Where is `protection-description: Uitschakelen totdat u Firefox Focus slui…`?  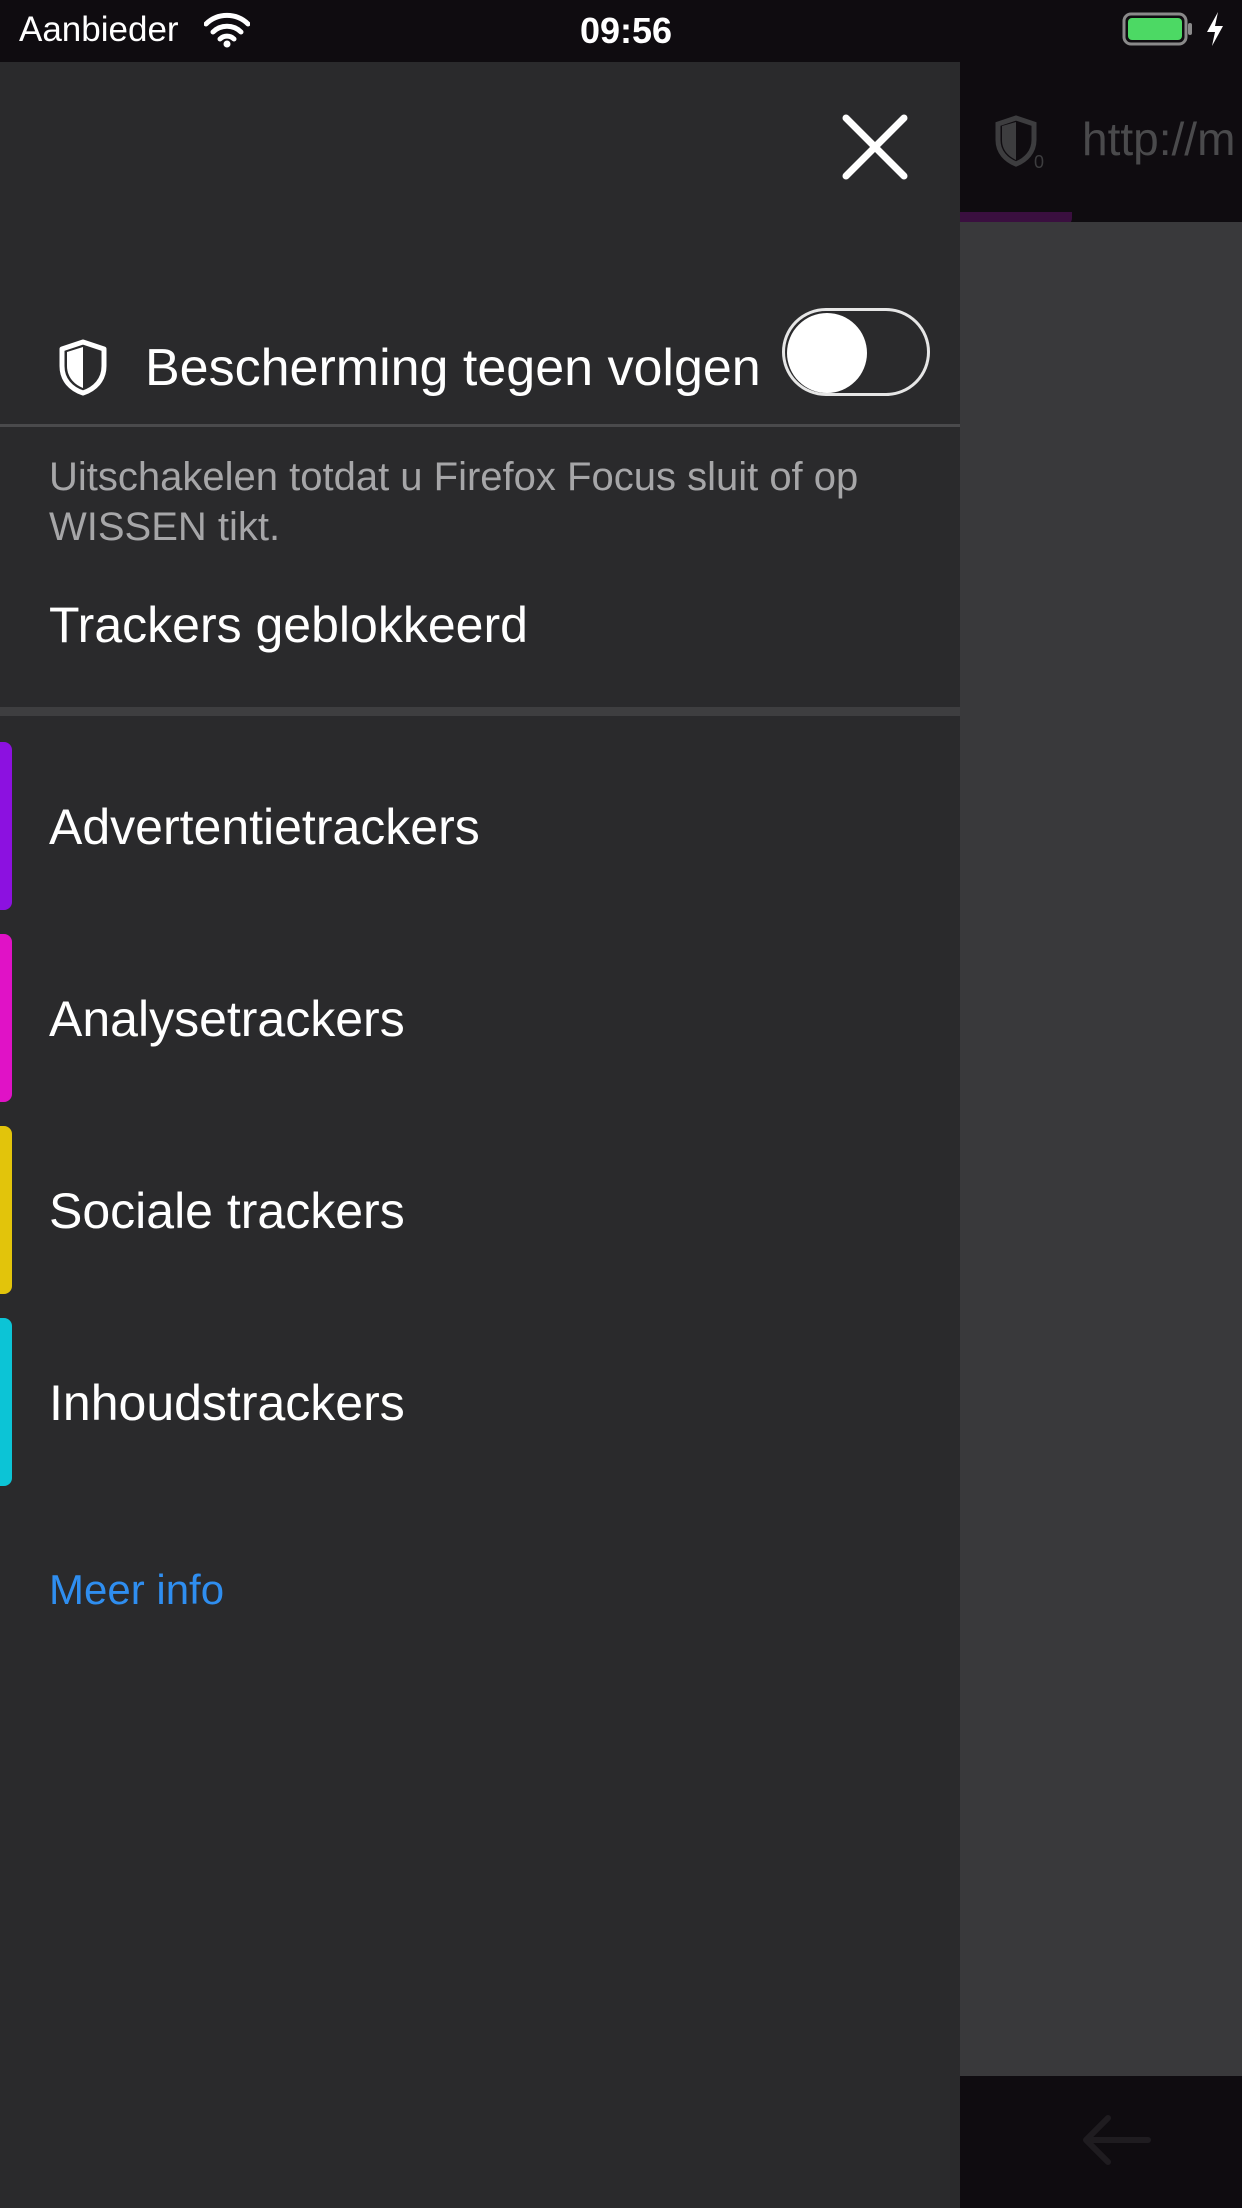 protection-description: Uitschakelen totdat u Firefox Focus slui… is located at coordinates (454, 502).